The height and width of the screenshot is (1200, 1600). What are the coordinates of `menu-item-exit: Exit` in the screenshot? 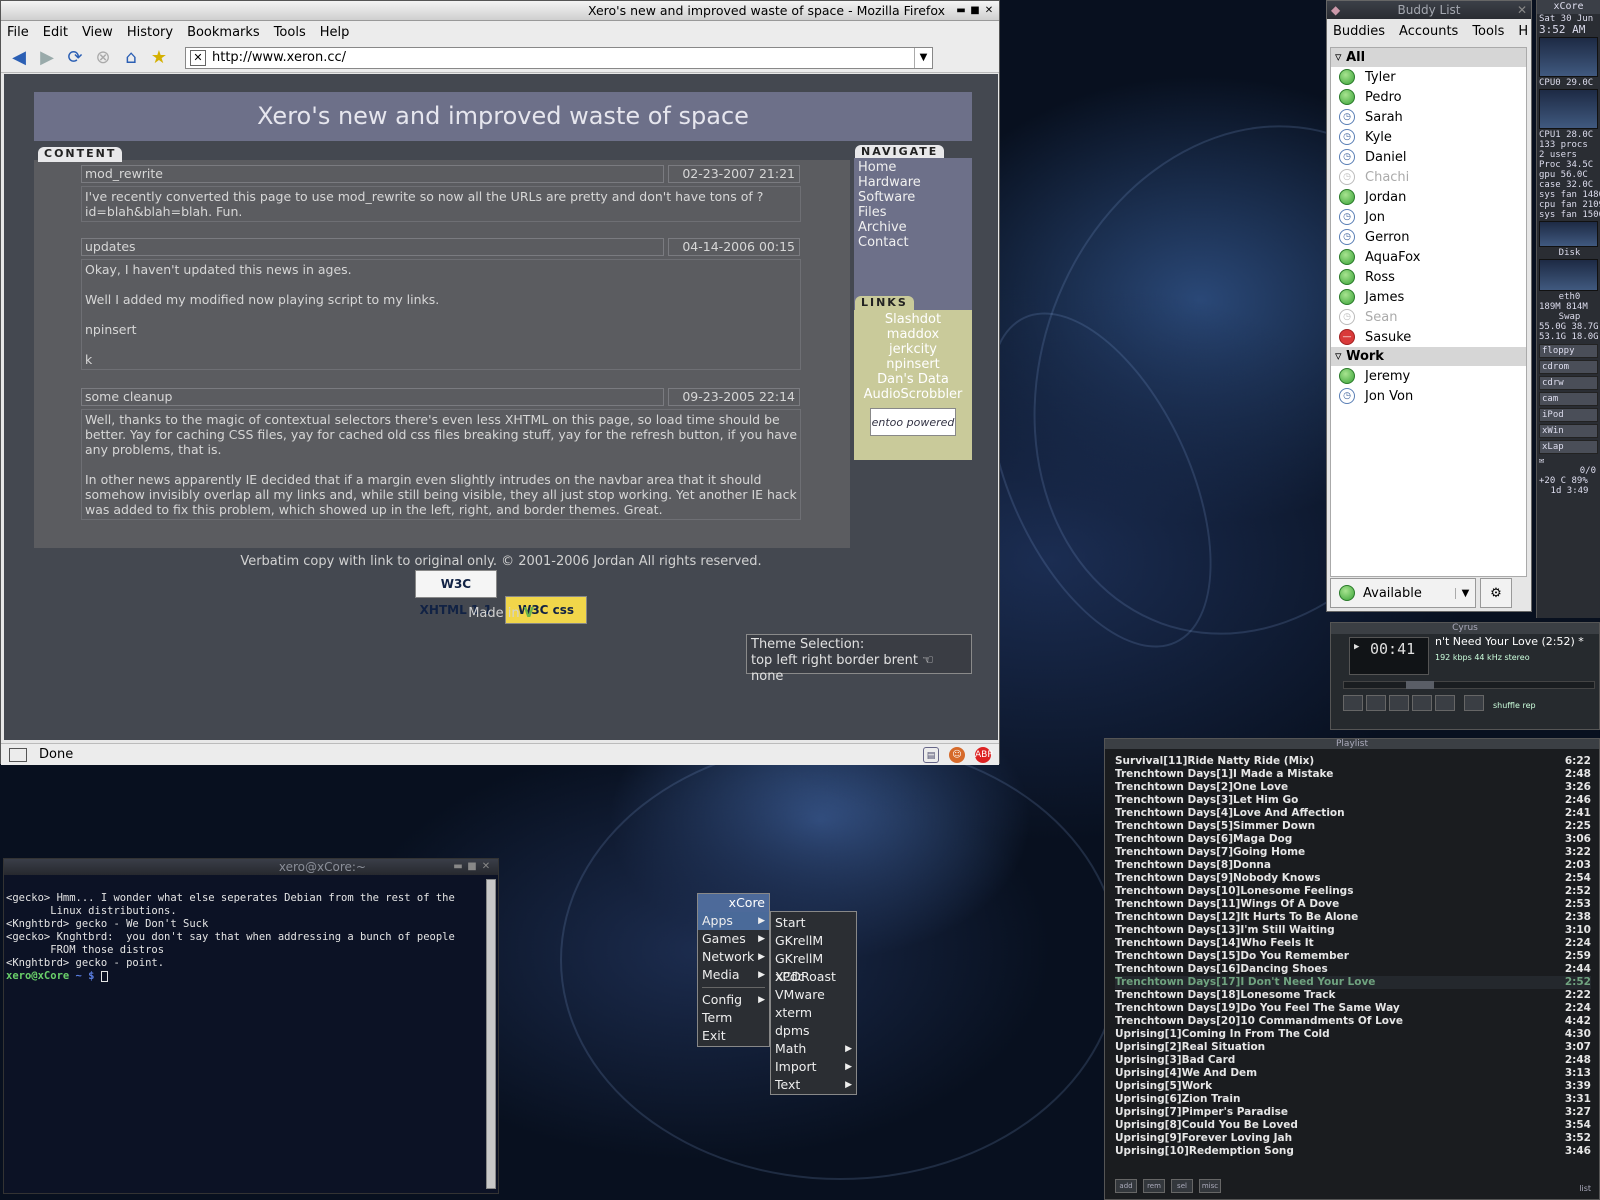 It's located at (733, 1036).